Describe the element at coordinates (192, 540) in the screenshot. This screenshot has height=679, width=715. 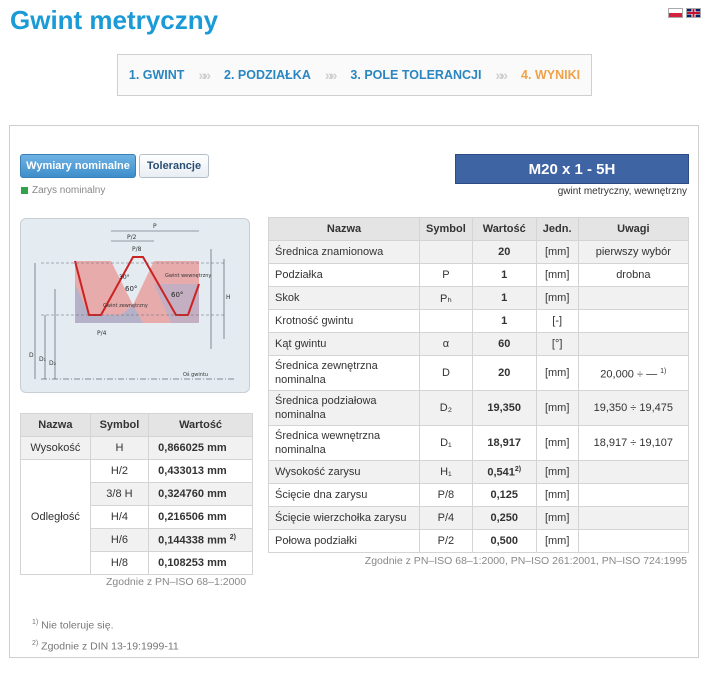
I see `cell-value: 0,144338 mm` at that location.